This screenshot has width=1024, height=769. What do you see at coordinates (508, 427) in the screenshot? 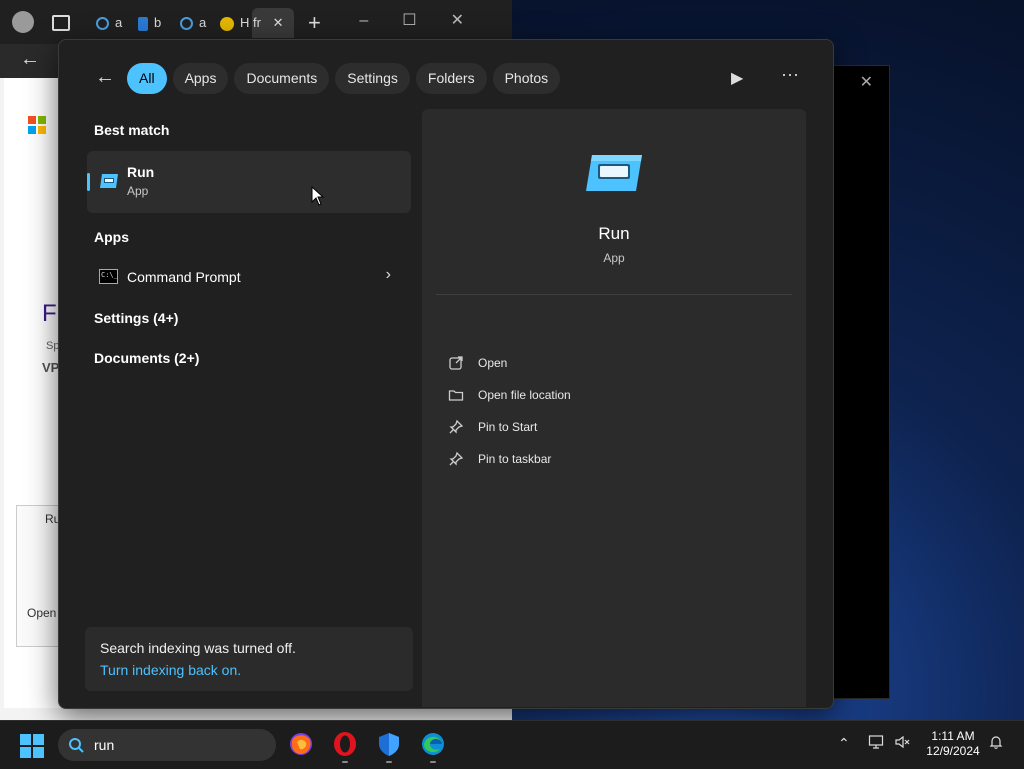
I see `action-label: Pin to Start` at bounding box center [508, 427].